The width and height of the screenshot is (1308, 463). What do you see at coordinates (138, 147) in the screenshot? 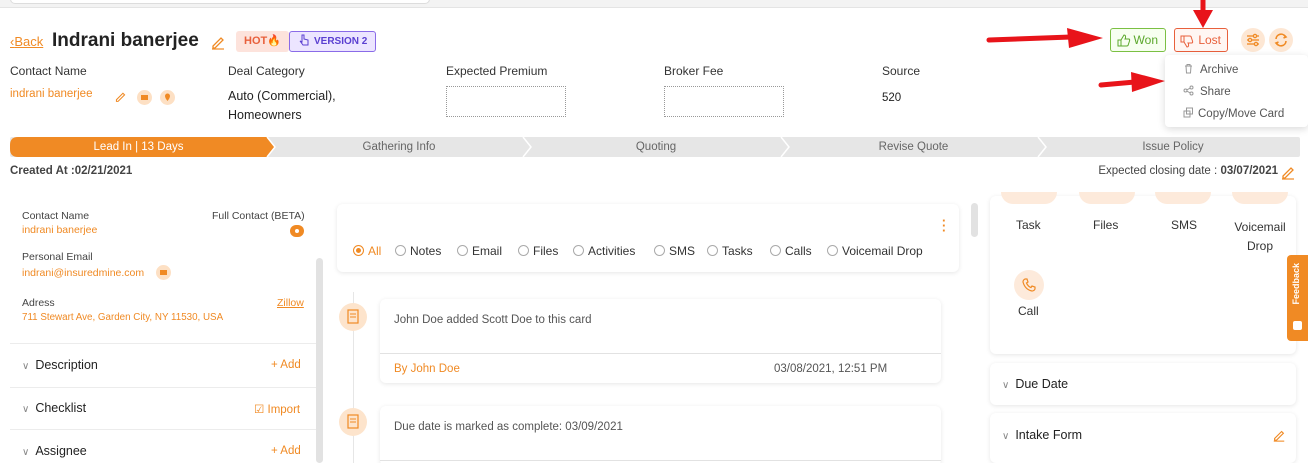
I see `stage-lead-in: Lead In | 13 Days` at bounding box center [138, 147].